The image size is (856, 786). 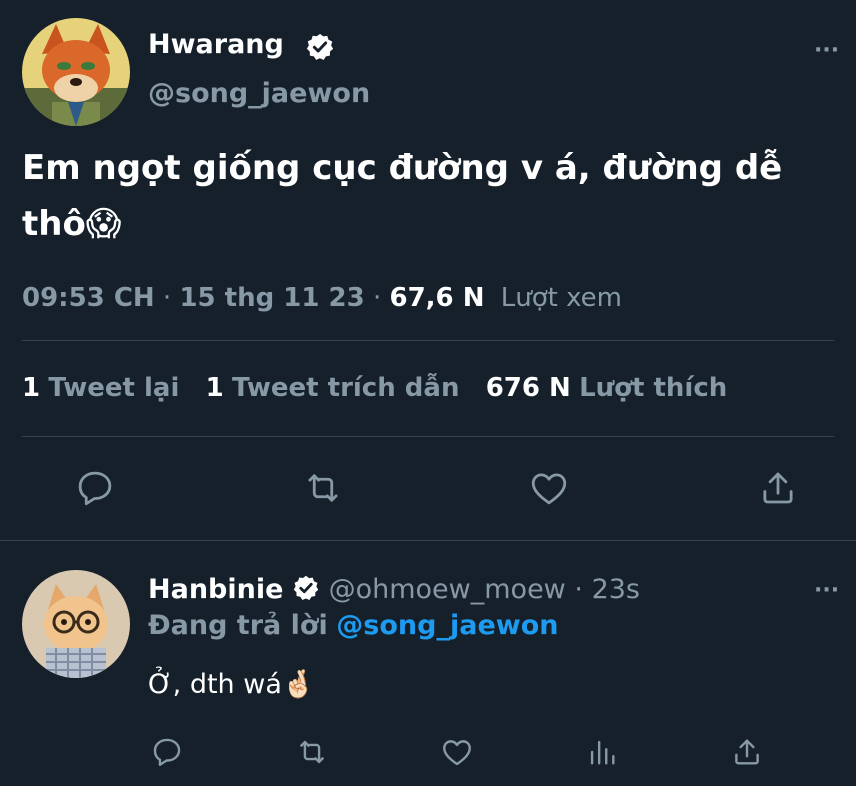 I want to click on replying-to-line: Đang trả lời @song_jaewon, so click(x=353, y=625).